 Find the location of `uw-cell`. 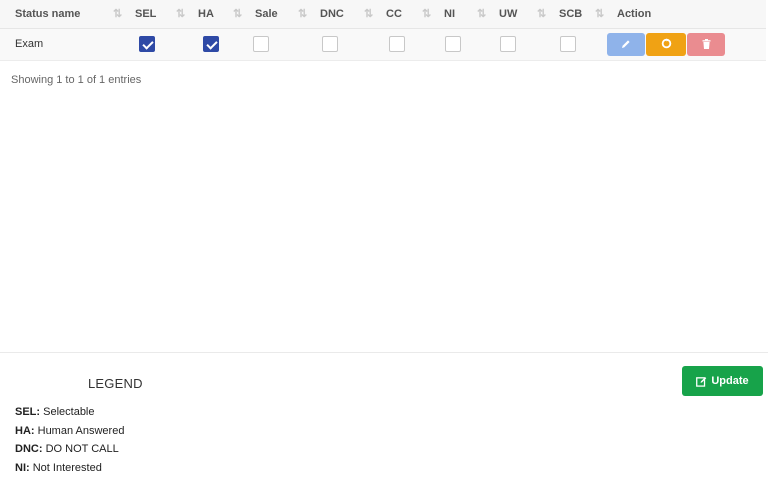

uw-cell is located at coordinates (507, 44).